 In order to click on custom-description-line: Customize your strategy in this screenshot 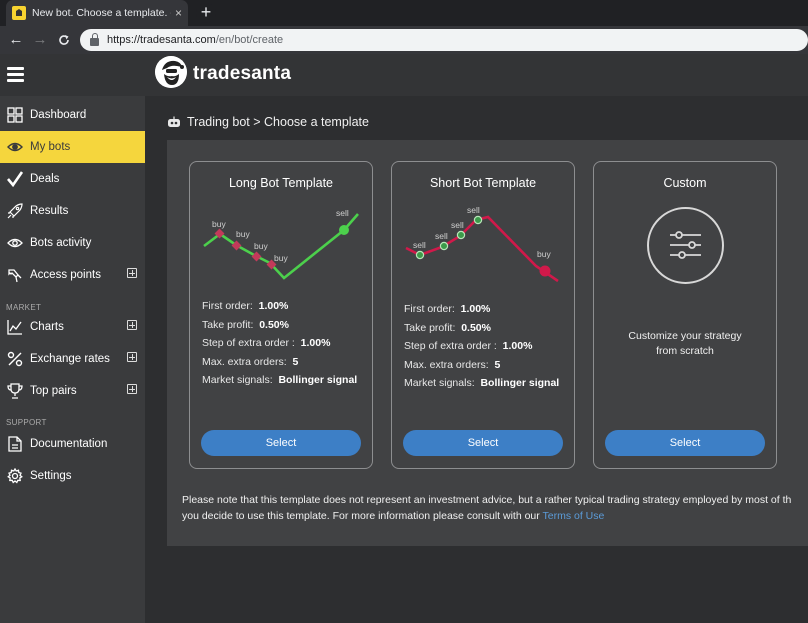, I will do `click(685, 336)`.